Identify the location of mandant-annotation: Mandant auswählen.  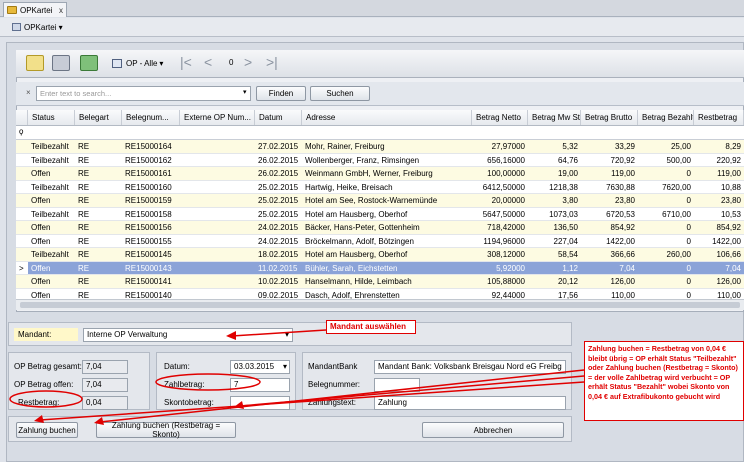
(371, 327).